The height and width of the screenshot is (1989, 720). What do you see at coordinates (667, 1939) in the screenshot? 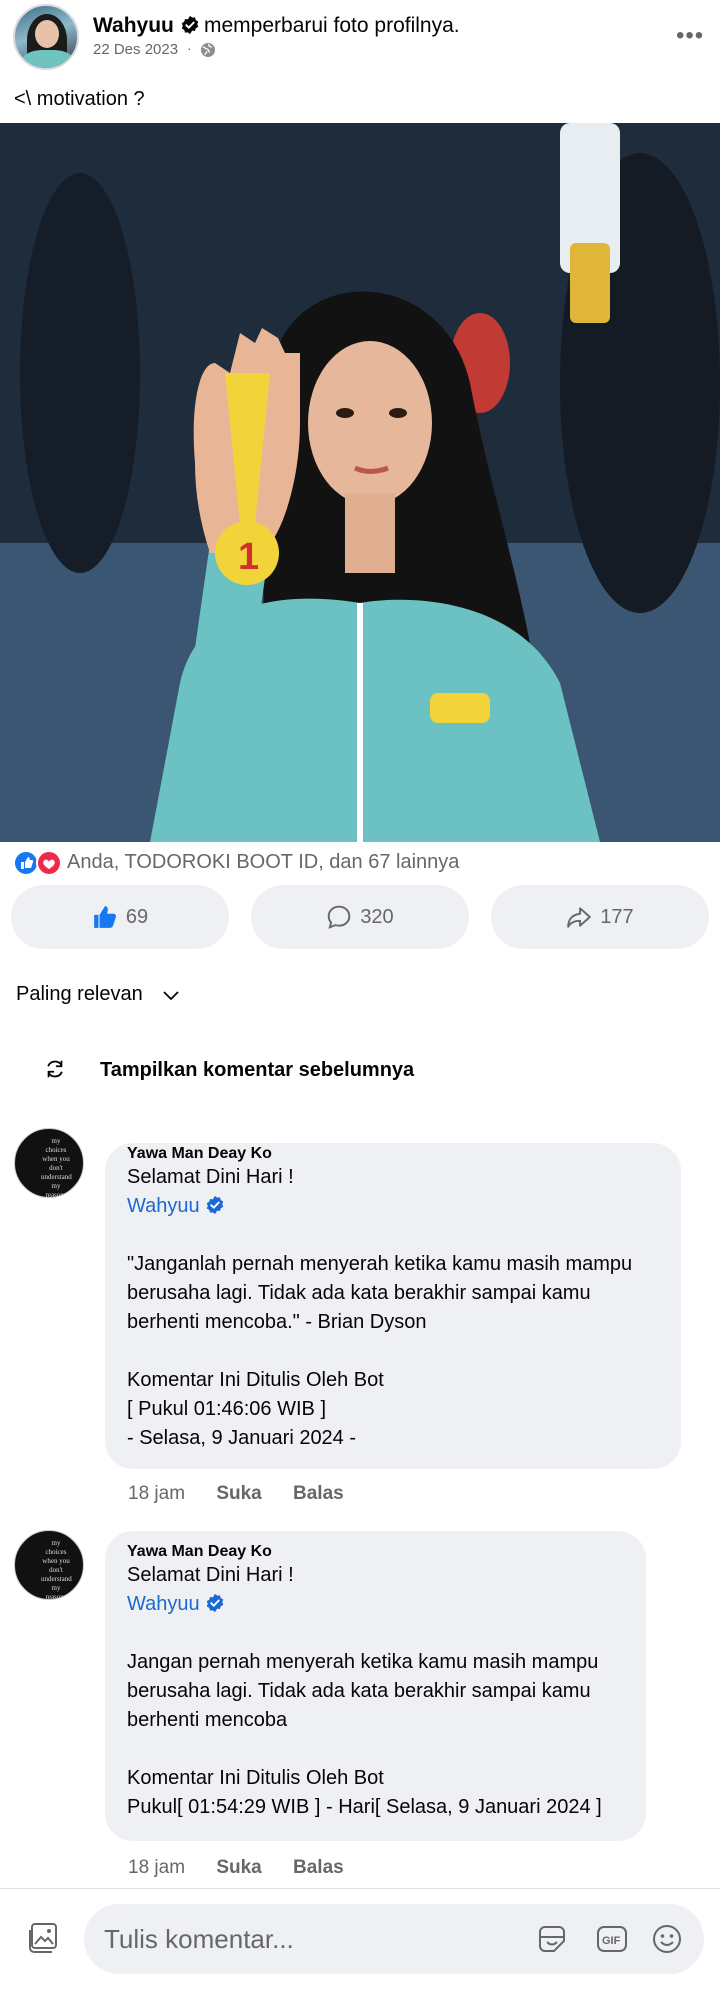
I see `emoji-icon` at bounding box center [667, 1939].